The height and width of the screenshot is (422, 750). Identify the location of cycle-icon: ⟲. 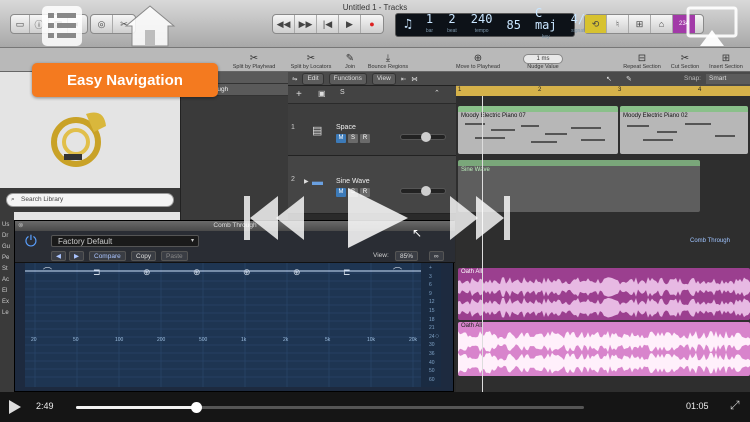
(596, 24).